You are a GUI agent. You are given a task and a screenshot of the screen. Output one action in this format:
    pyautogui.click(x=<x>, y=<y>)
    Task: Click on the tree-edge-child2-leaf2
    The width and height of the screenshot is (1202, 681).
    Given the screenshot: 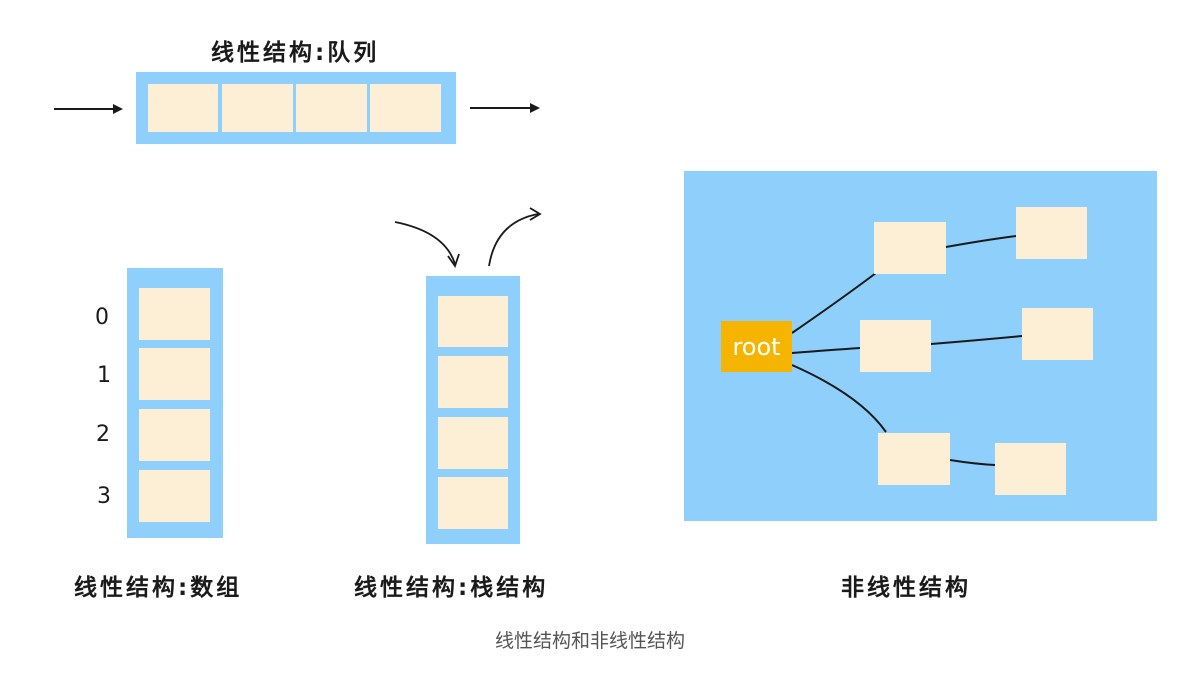 What is the action you would take?
    pyautogui.click(x=976, y=340)
    